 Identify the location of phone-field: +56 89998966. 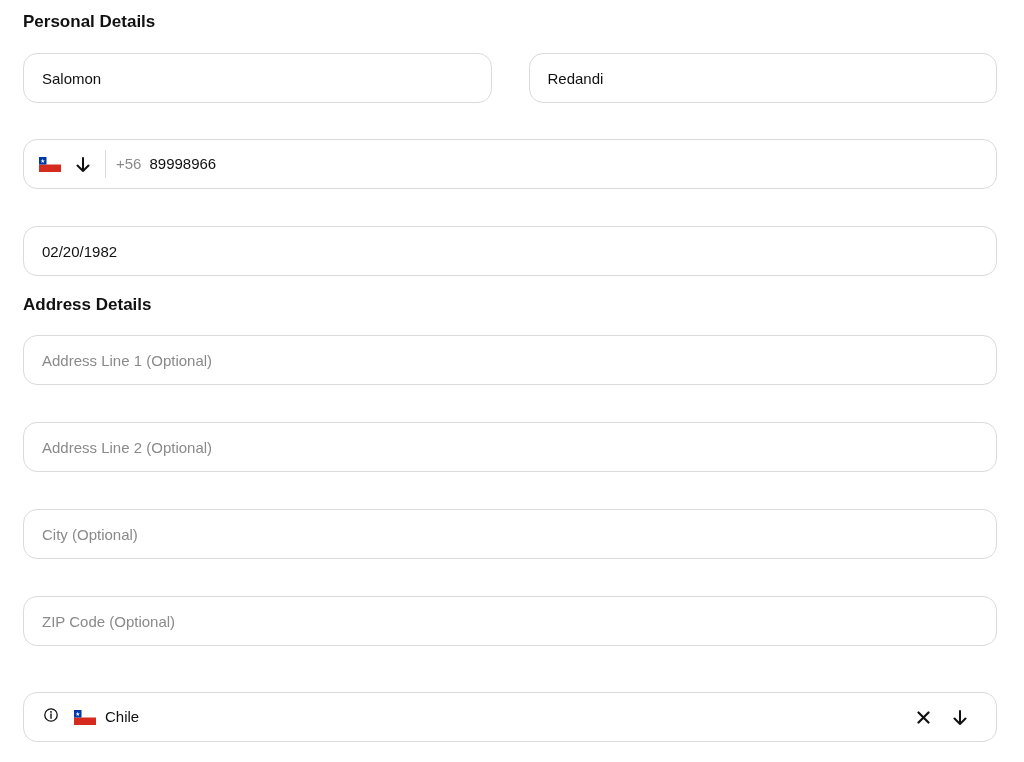
(510, 164).